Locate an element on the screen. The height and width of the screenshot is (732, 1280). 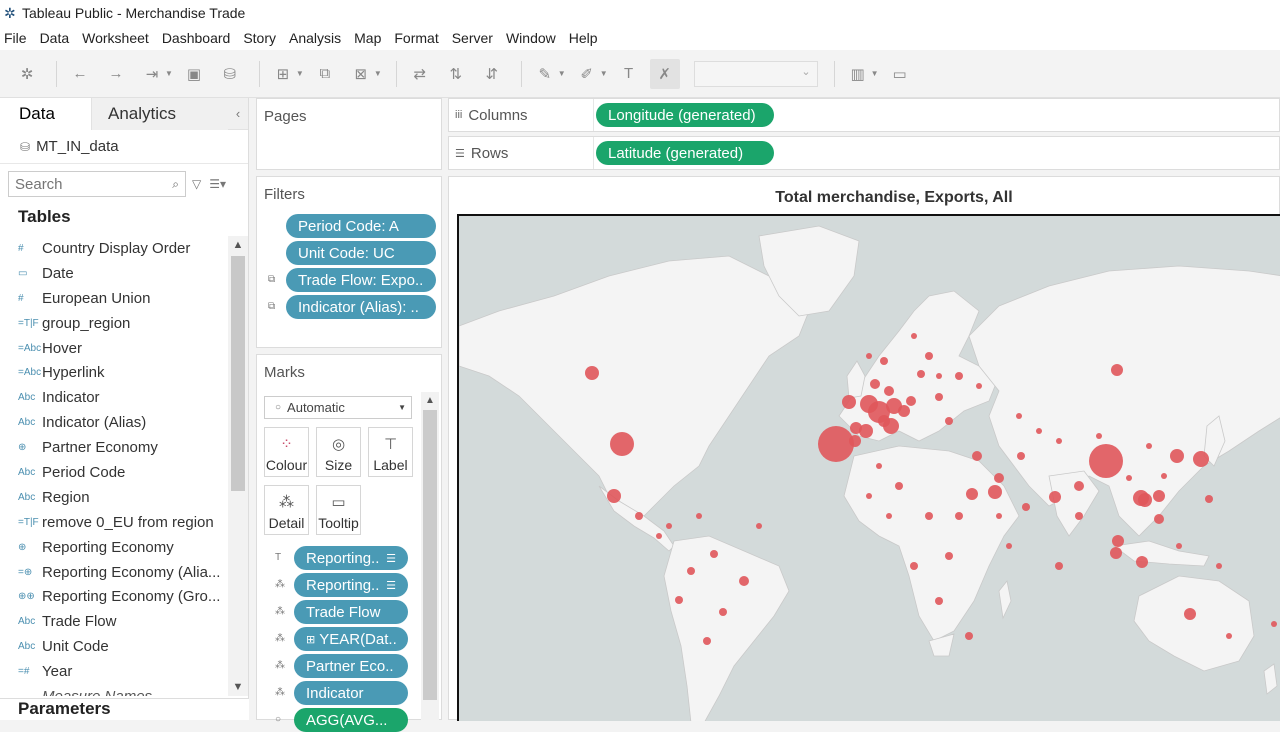
field-item: =T|F group_region is located at coordinates (114, 323).